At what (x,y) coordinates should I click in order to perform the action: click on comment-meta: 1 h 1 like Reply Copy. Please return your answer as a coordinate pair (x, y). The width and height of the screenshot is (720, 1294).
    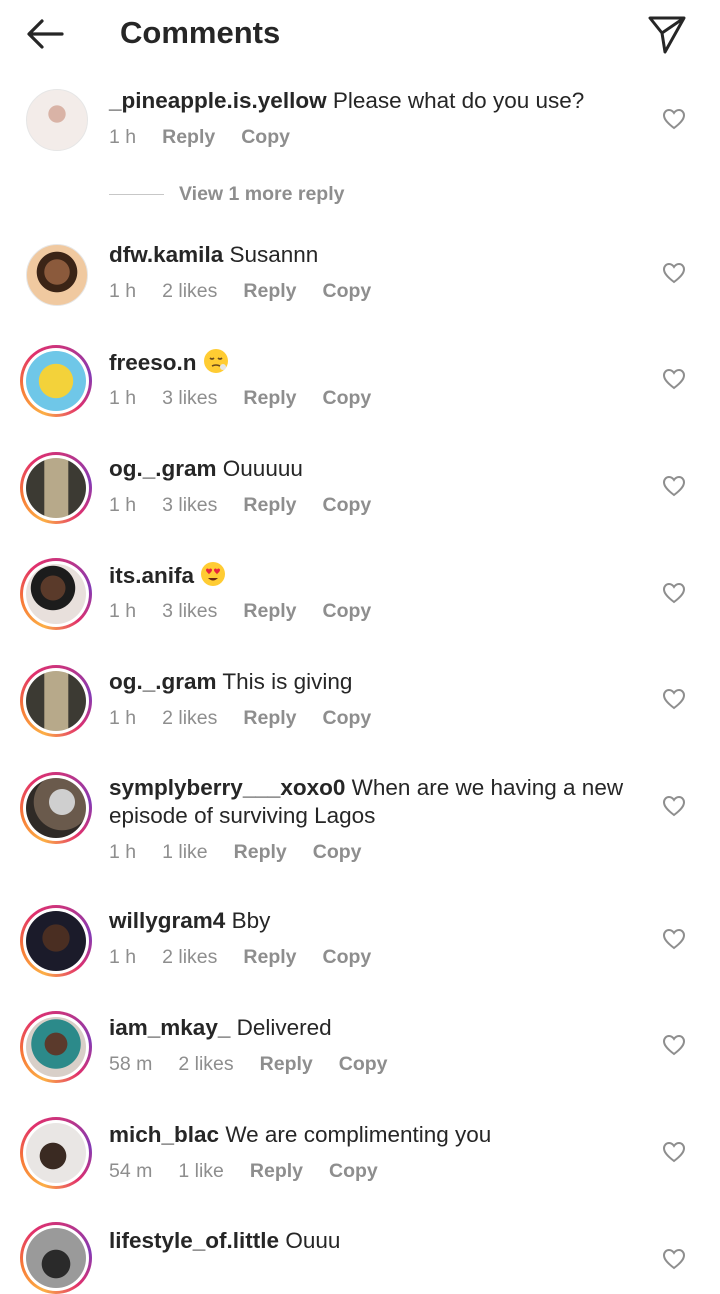
    Looking at the image, I should click on (248, 852).